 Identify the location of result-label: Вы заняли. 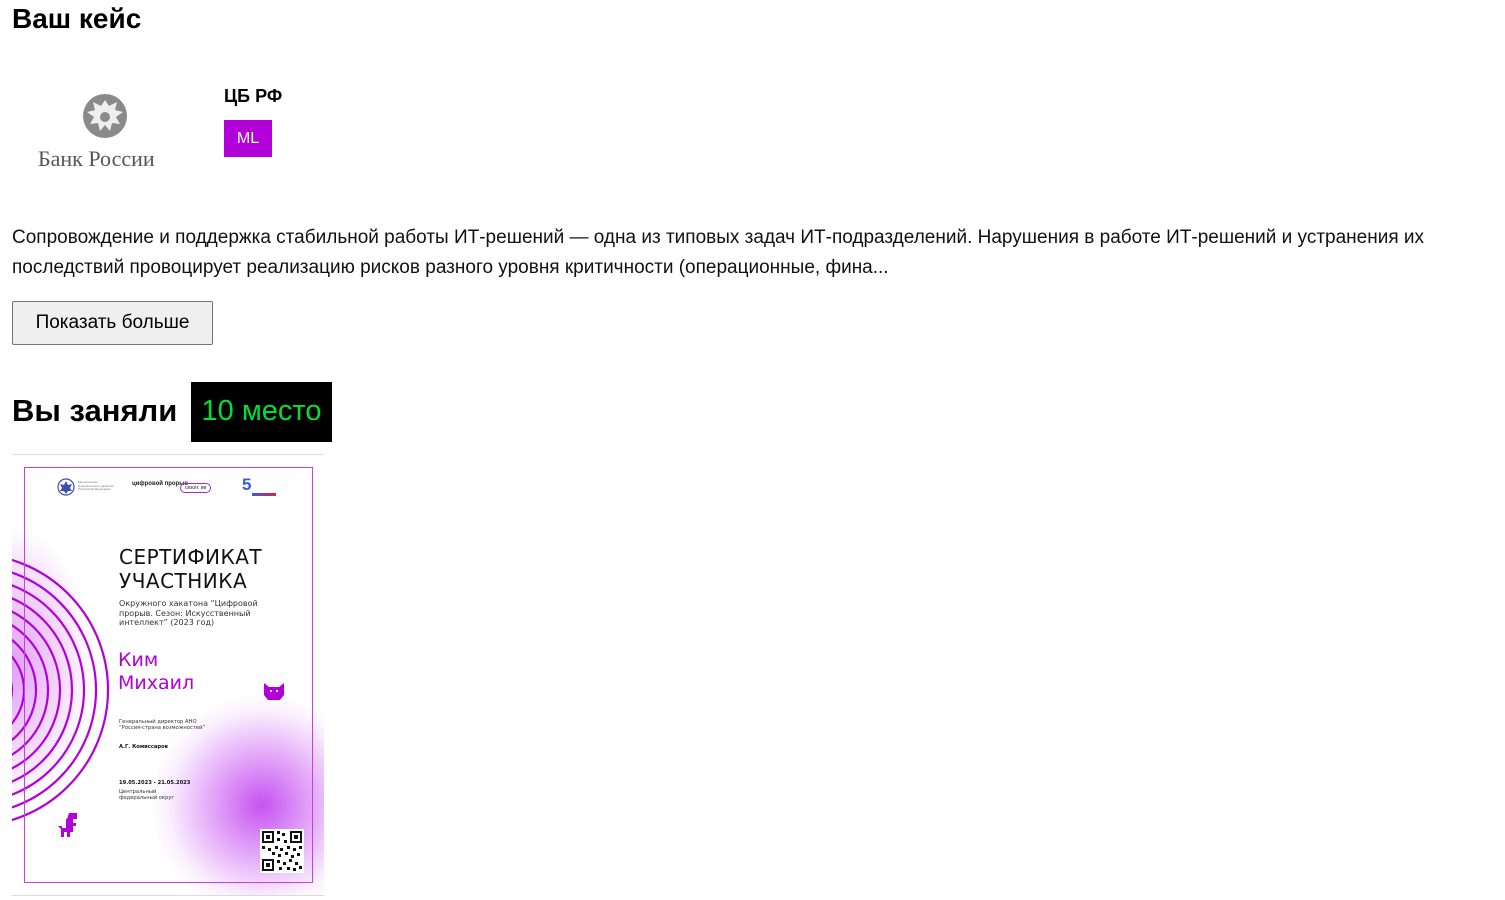
(95, 410).